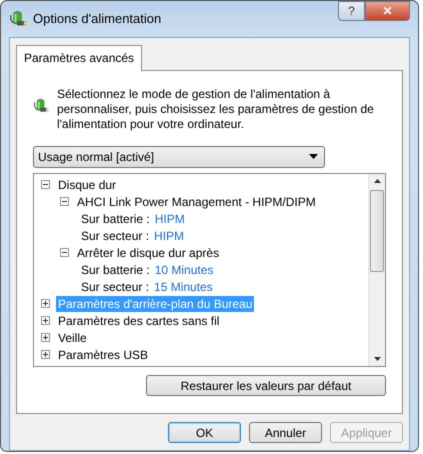 This screenshot has height=454, width=423. What do you see at coordinates (148, 252) in the screenshot?
I see `tree-item: Arrêter le disque dur après` at bounding box center [148, 252].